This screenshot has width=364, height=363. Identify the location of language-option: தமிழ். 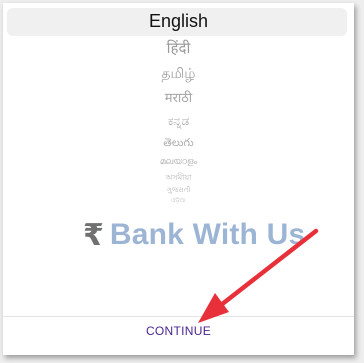
(178, 74).